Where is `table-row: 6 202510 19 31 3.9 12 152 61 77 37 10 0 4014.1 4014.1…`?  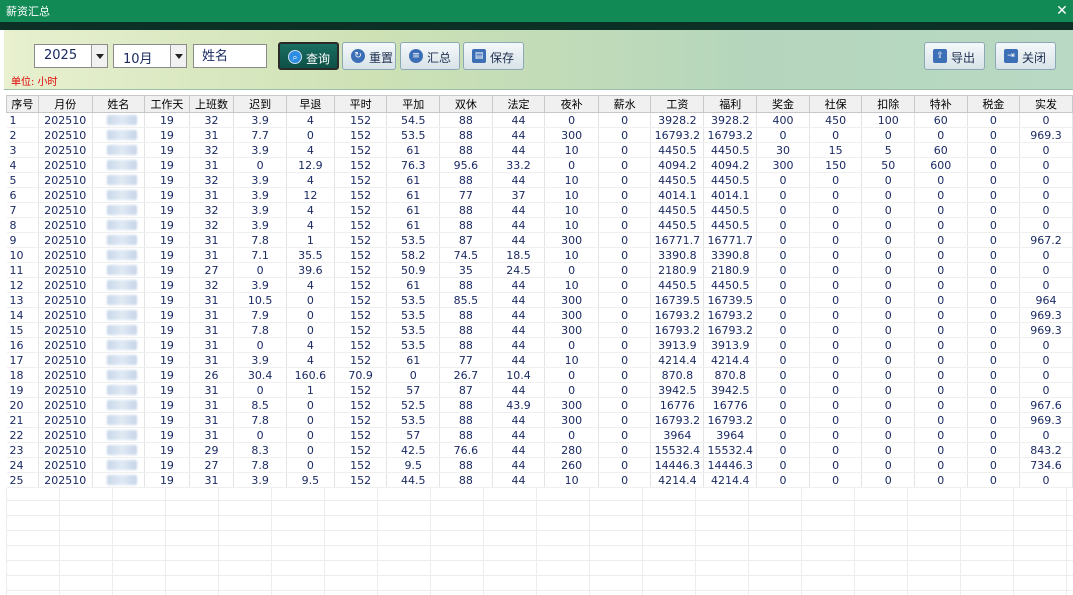
table-row: 6 202510 19 31 3.9 12 152 61 77 37 10 0 4014.1 4014.1… is located at coordinates (539, 195).